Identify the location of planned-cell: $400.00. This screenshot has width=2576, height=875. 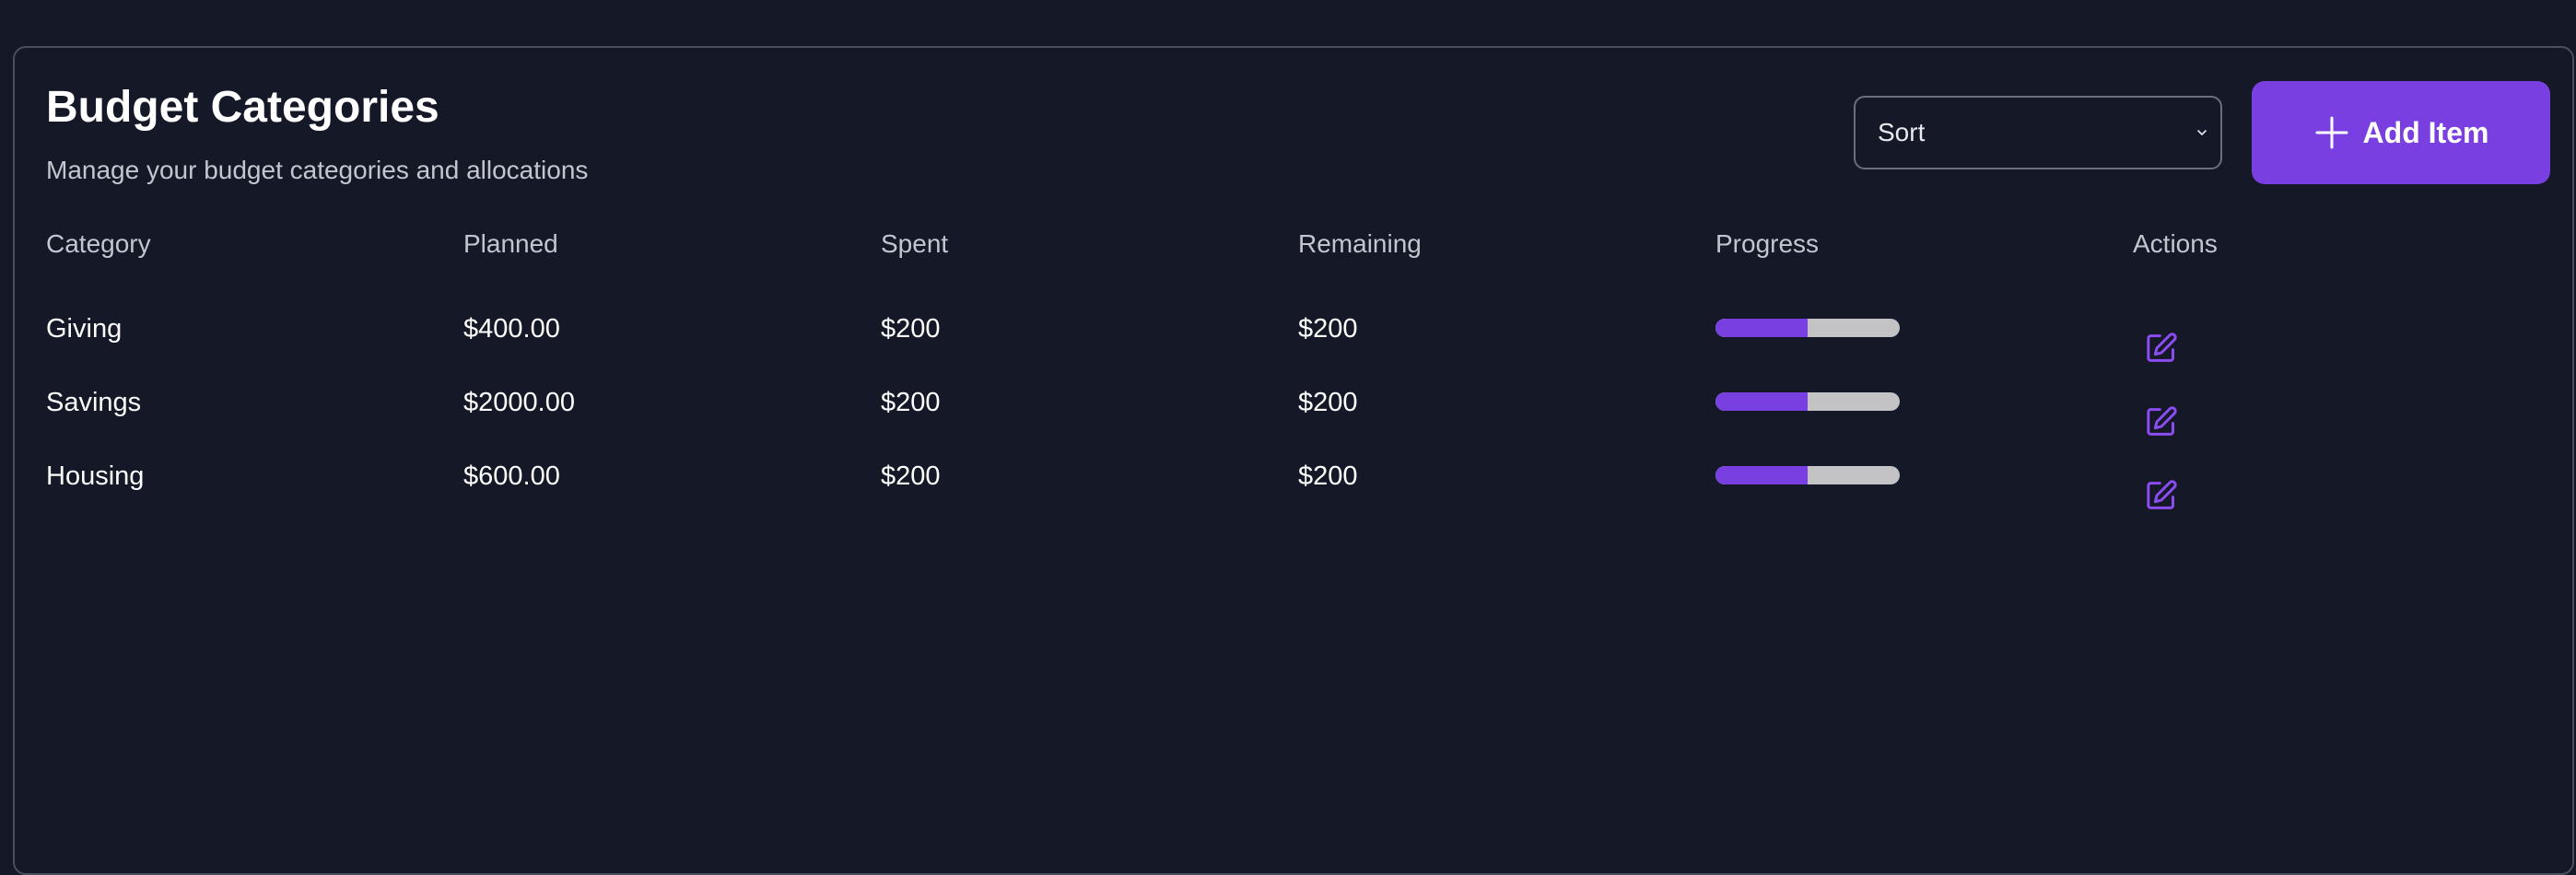
(511, 329).